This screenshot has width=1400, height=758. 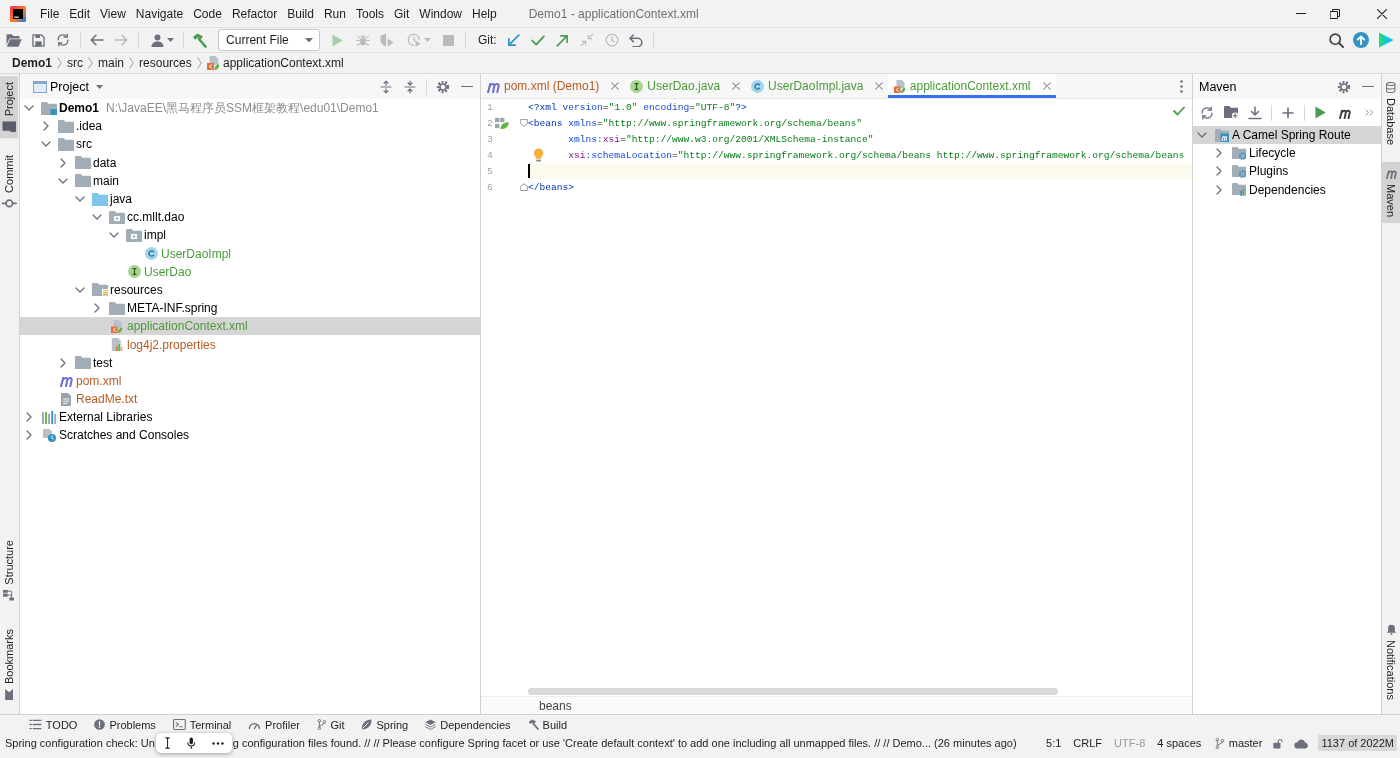 I want to click on code-line: <beans xmlns="http://www.springframework.org/schema/beans", so click(x=695, y=123).